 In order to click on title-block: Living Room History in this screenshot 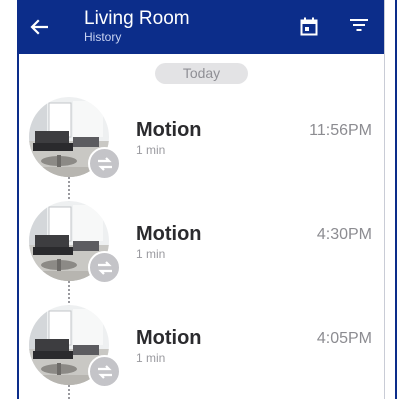, I will do `click(137, 26)`.